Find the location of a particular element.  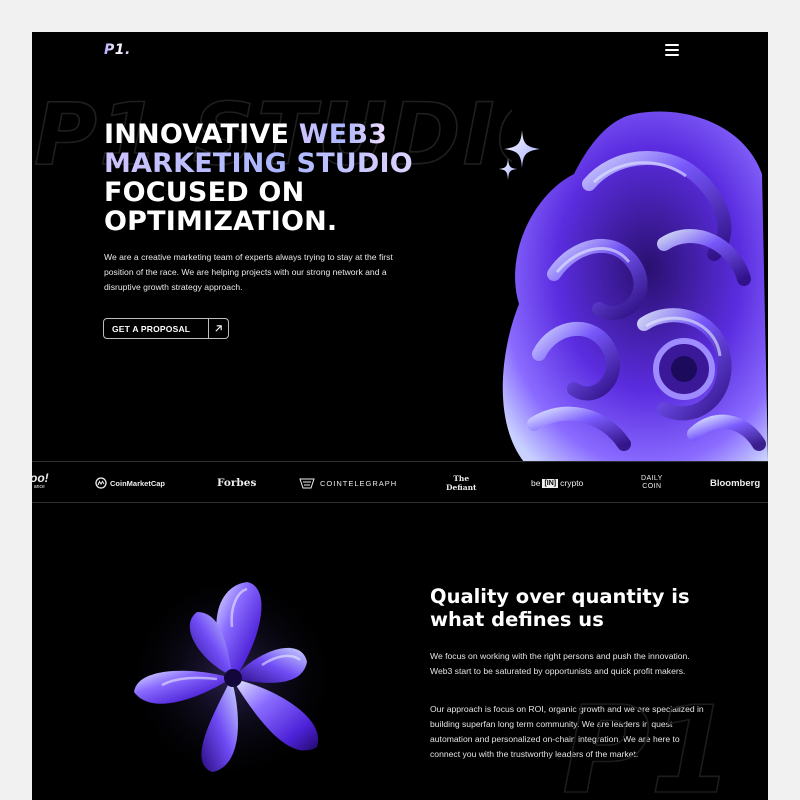

hero-title-line: OPTIMIZATION. is located at coordinates (221, 221).